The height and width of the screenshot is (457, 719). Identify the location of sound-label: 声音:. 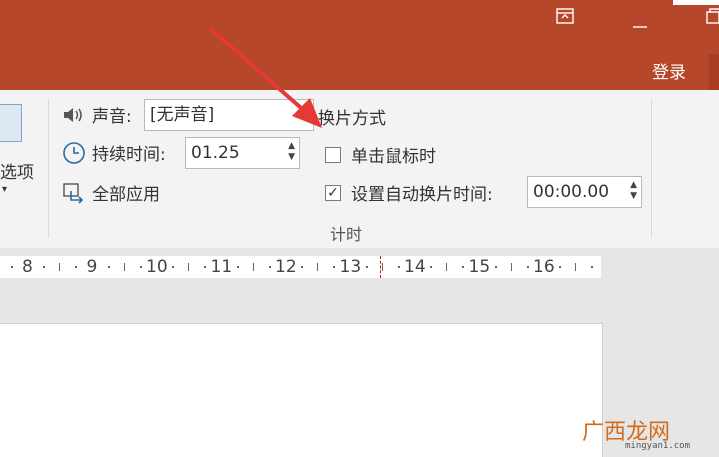
(112, 117).